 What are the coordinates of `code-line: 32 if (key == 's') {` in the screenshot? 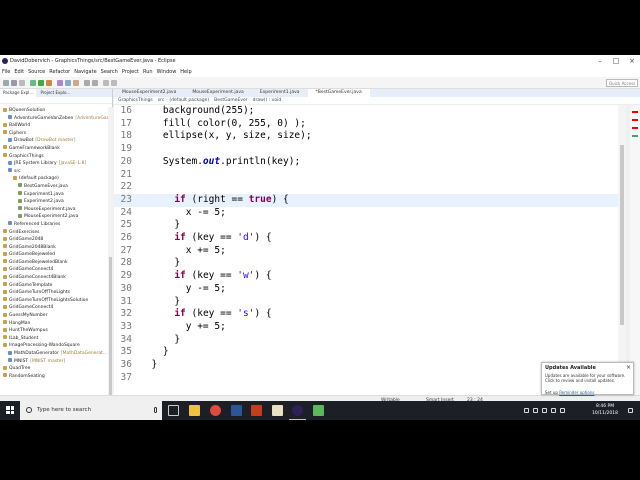 It's located at (366, 314).